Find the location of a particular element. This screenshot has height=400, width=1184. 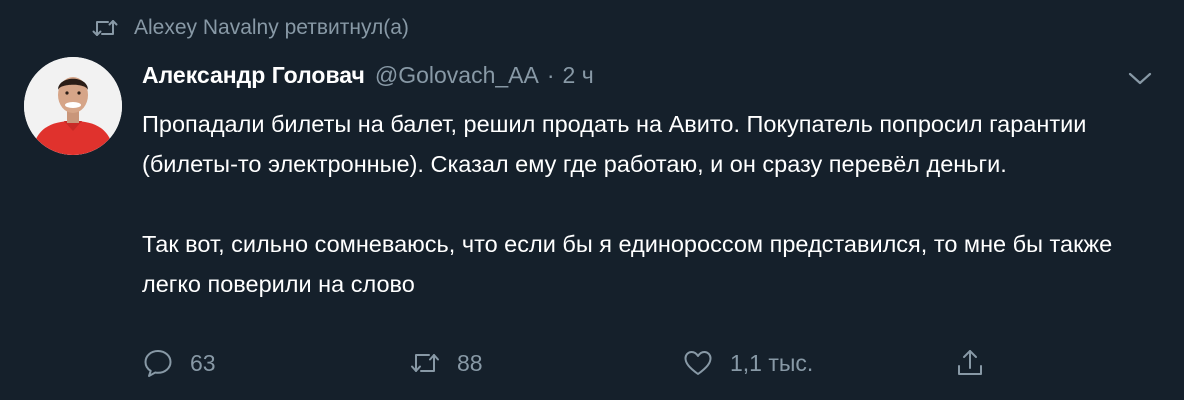

retweet-context: Alexey Navalny ретвитнул(а) is located at coordinates (250, 28).